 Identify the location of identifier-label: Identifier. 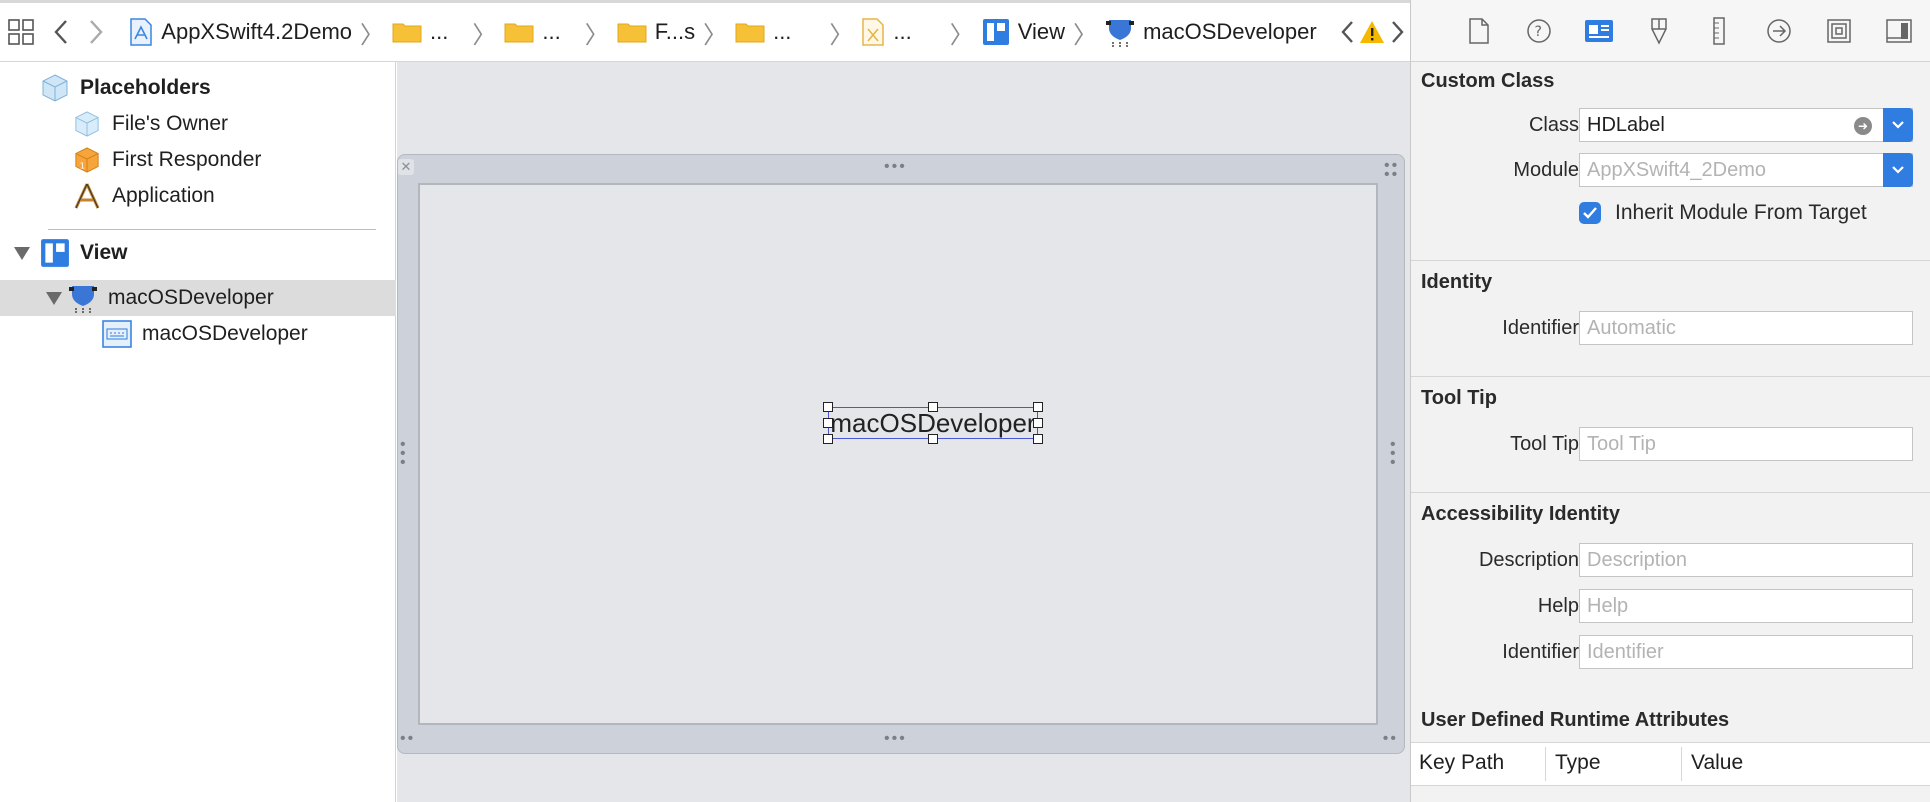
(1540, 652).